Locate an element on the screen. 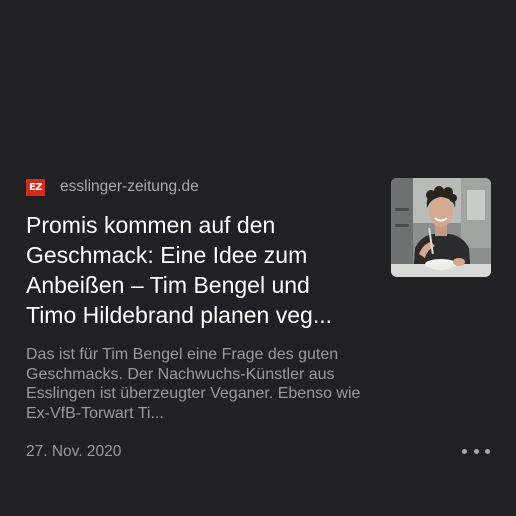  source-row: EZ esslinger-zeitung.de is located at coordinates (112, 187).